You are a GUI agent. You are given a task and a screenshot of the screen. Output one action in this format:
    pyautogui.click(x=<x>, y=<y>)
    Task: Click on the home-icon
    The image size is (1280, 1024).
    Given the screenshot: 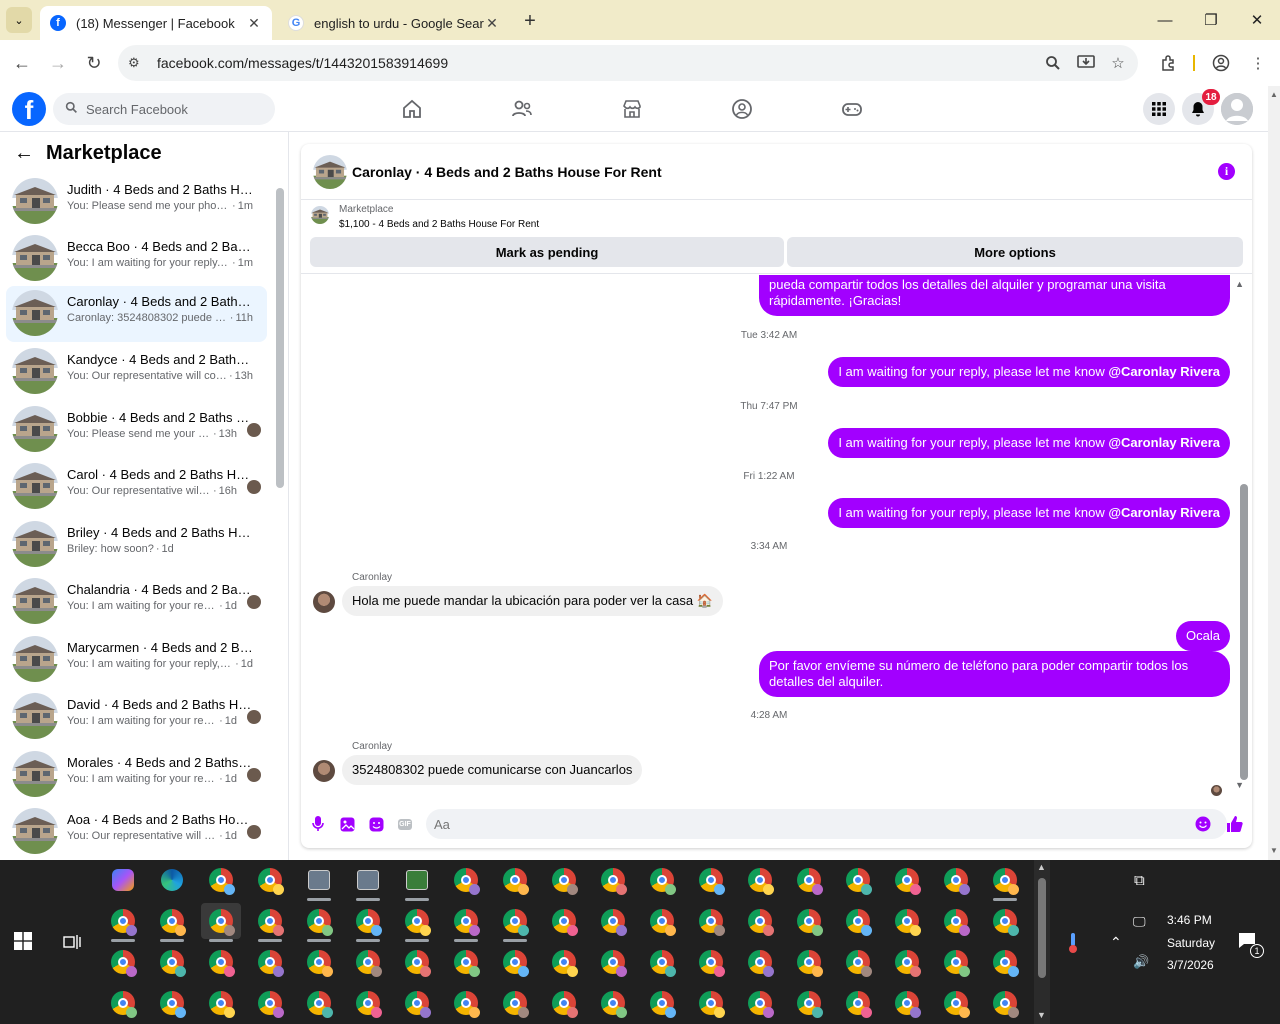 What is the action you would take?
    pyautogui.click(x=412, y=109)
    